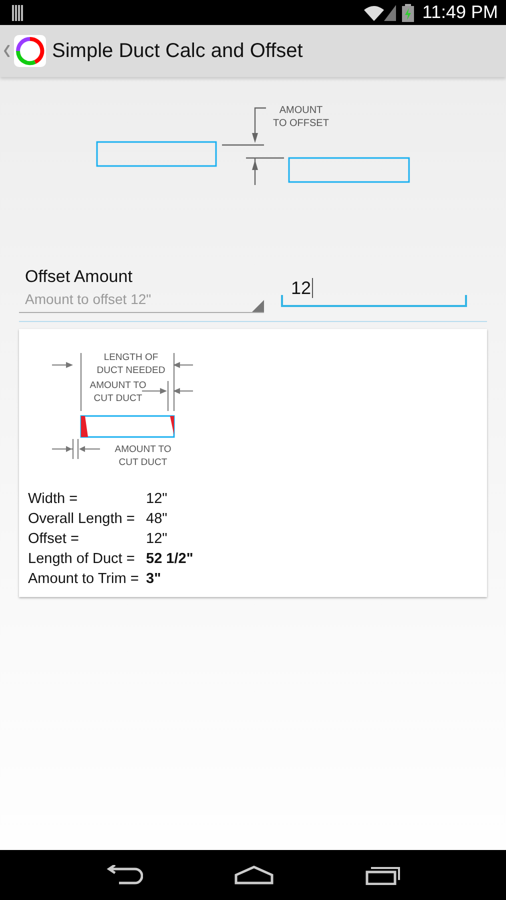  Describe the element at coordinates (301, 123) in the screenshot. I see `offset-label: TO OFFSET` at that location.